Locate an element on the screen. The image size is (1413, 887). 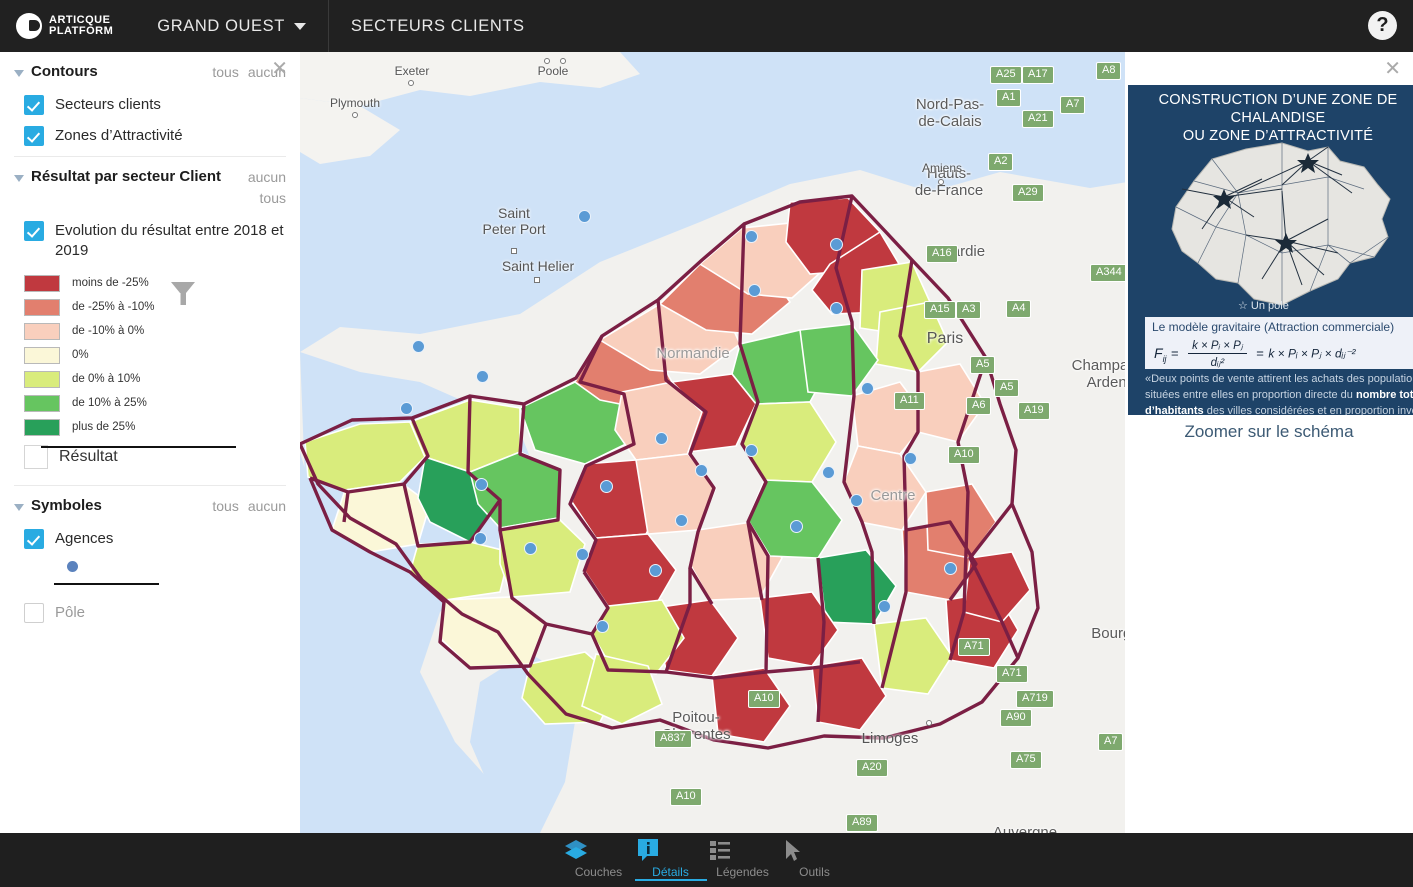
section-title: Symboles is located at coordinates (66, 505).